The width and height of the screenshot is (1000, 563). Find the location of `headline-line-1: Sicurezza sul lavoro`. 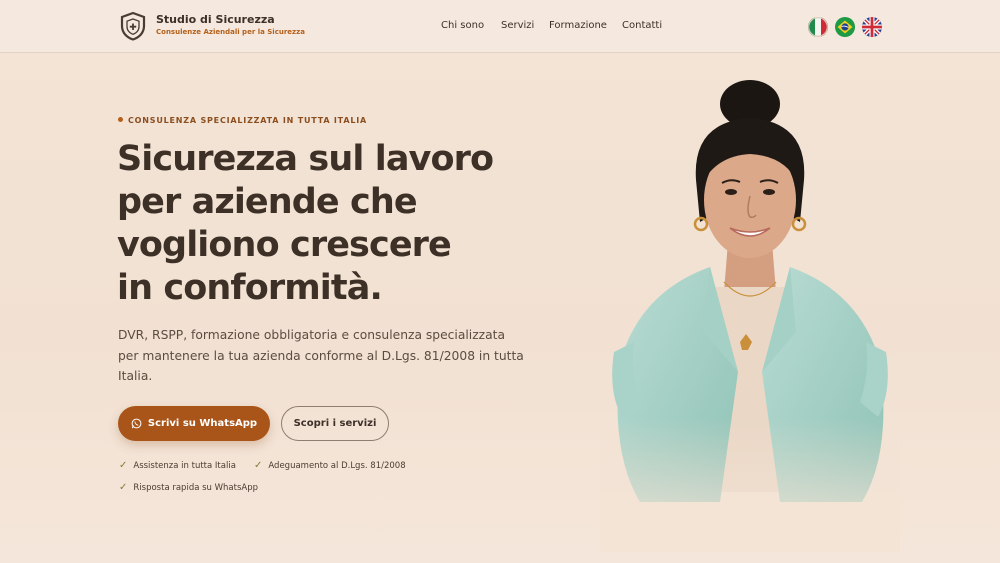

headline-line-1: Sicurezza sul lavoro is located at coordinates (305, 159).